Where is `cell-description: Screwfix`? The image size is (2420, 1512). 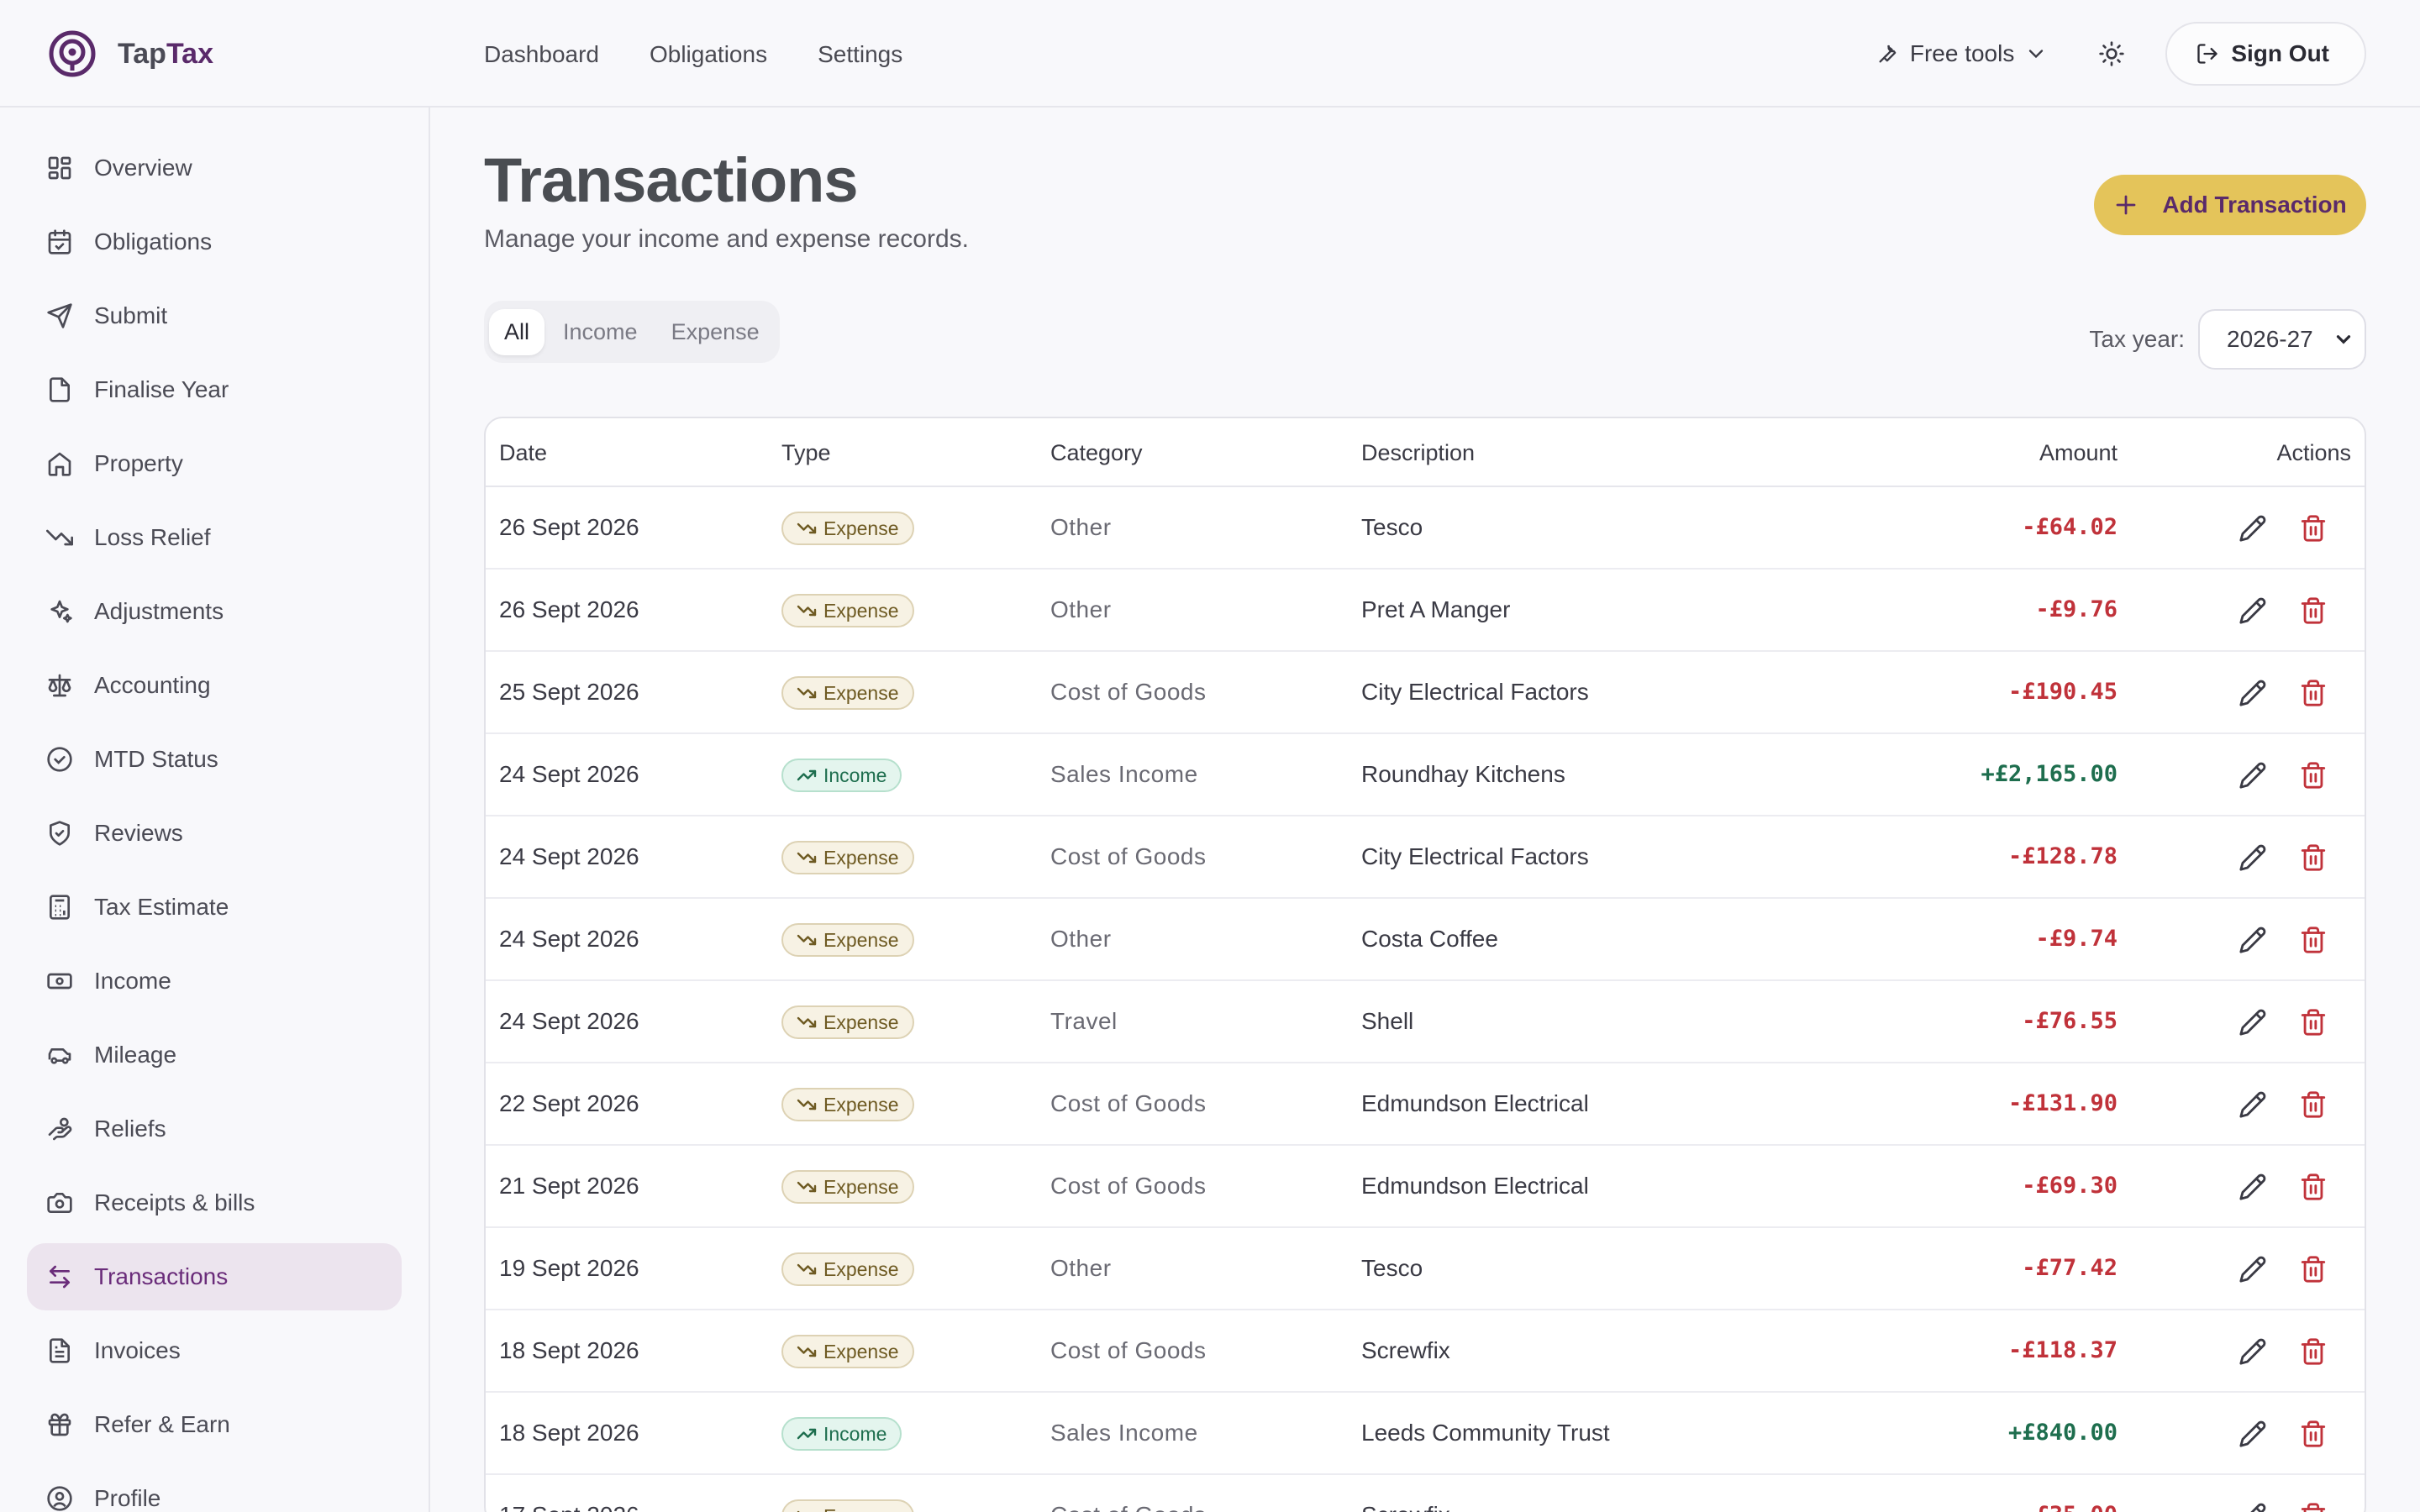
cell-description: Screwfix is located at coordinates (1406, 1507).